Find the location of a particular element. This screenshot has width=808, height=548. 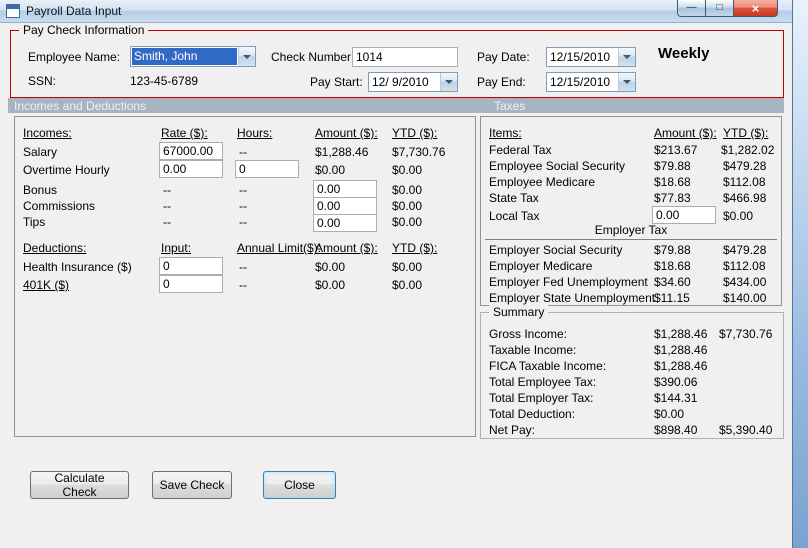

pay-date-picker: 12/15/2010 is located at coordinates (591, 57).